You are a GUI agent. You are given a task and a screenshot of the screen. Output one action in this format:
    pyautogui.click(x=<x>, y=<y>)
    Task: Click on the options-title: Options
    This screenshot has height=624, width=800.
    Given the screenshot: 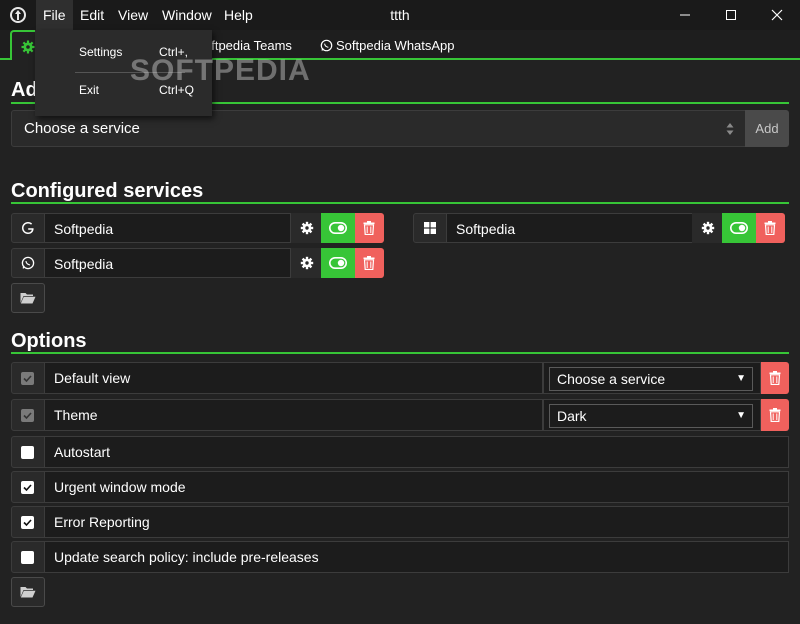 What is the action you would take?
    pyautogui.click(x=49, y=341)
    